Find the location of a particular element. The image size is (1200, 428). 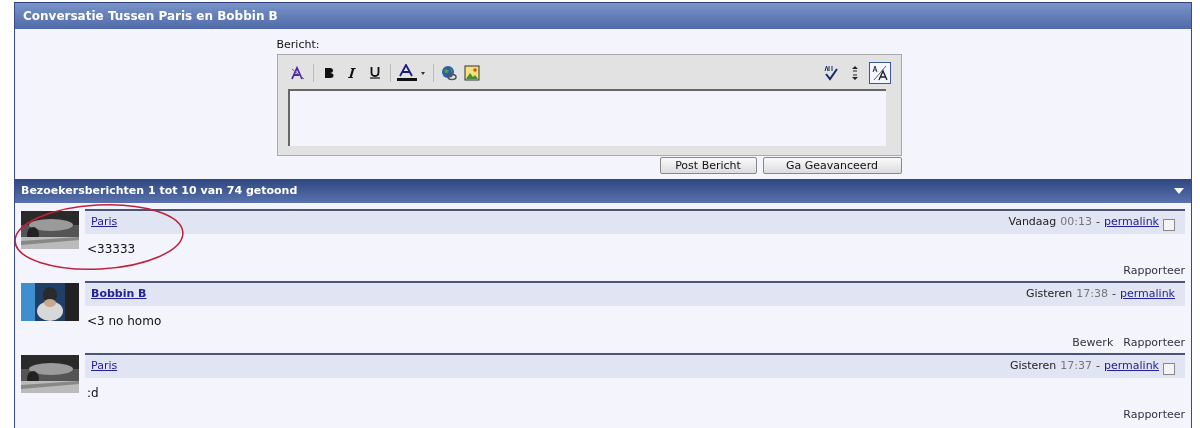

post-time: 17:37 is located at coordinates (1076, 366).